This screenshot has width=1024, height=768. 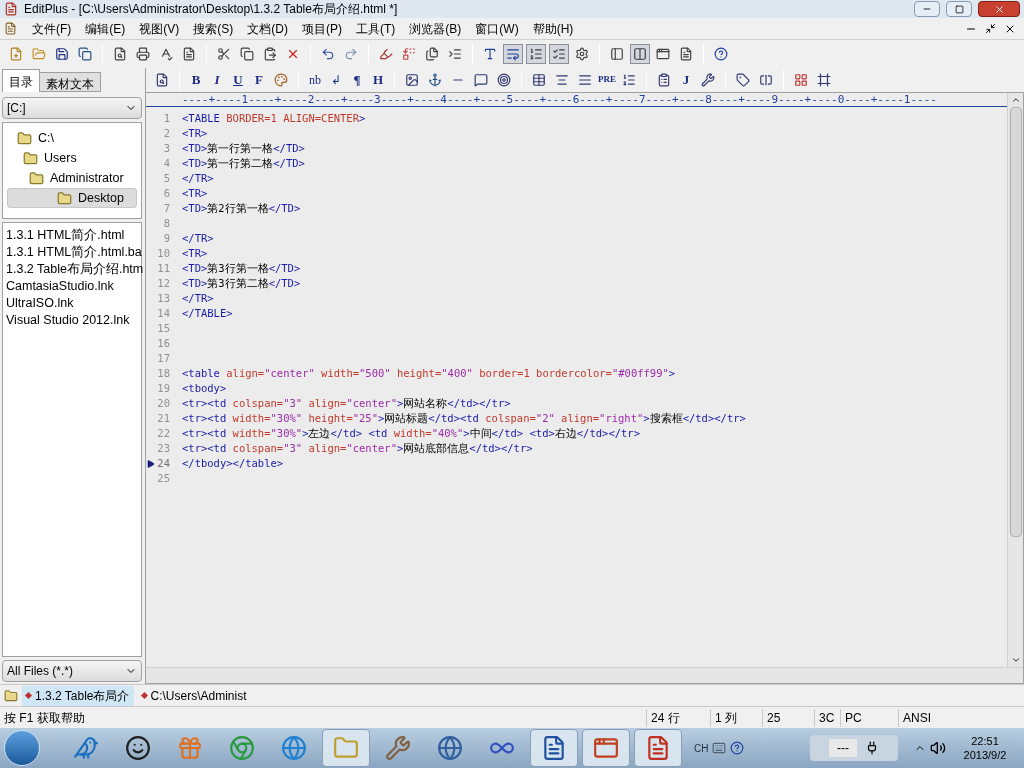 I want to click on copy-icon, so click(x=247, y=54).